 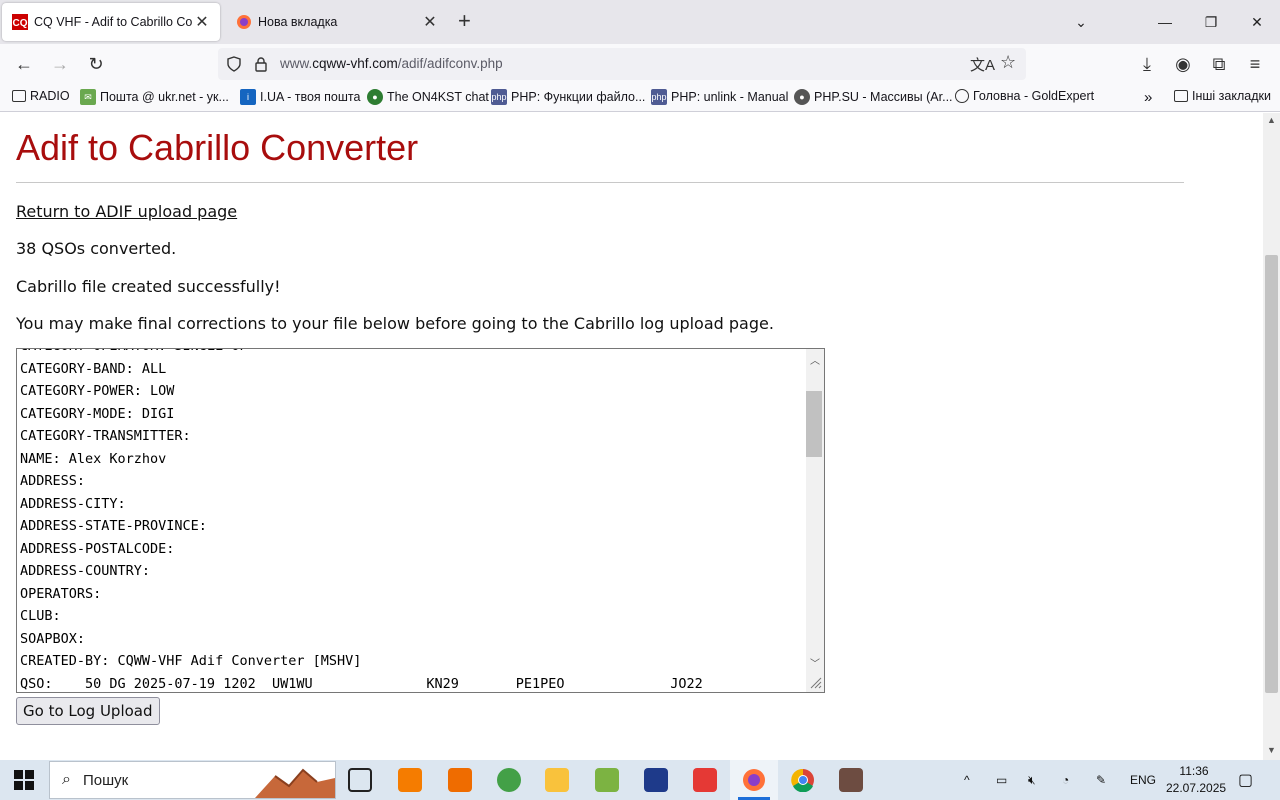 I want to click on tab-list-chevron-icon: ⌄, so click(x=1081, y=22).